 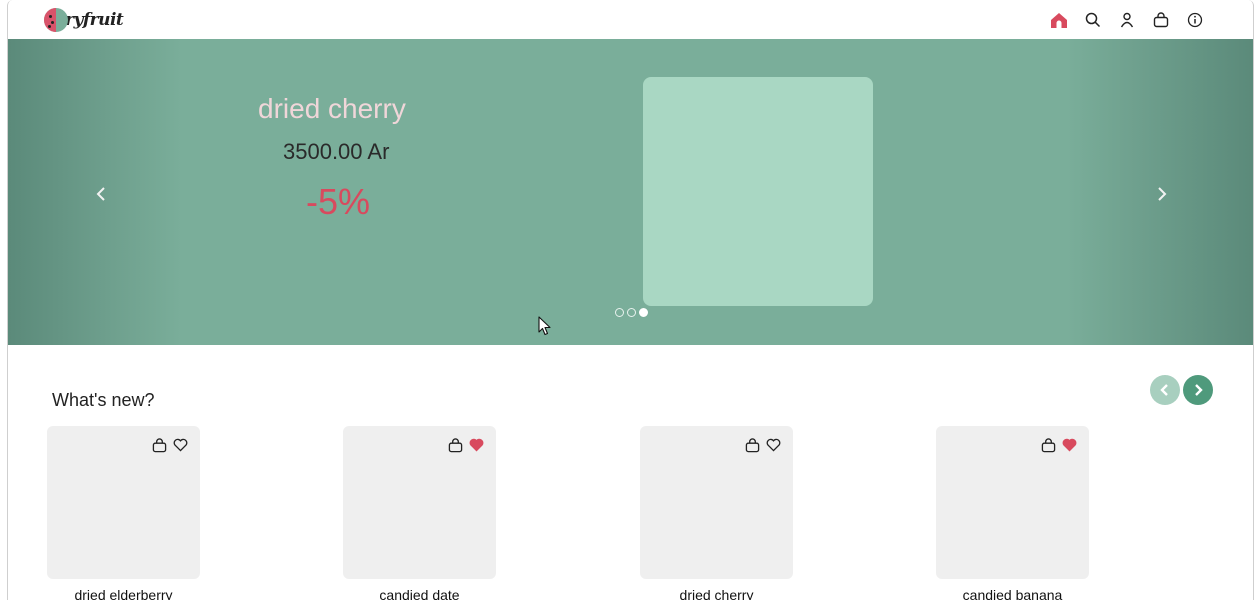 What do you see at coordinates (56, 20) in the screenshot?
I see `watermelon-logo-icon` at bounding box center [56, 20].